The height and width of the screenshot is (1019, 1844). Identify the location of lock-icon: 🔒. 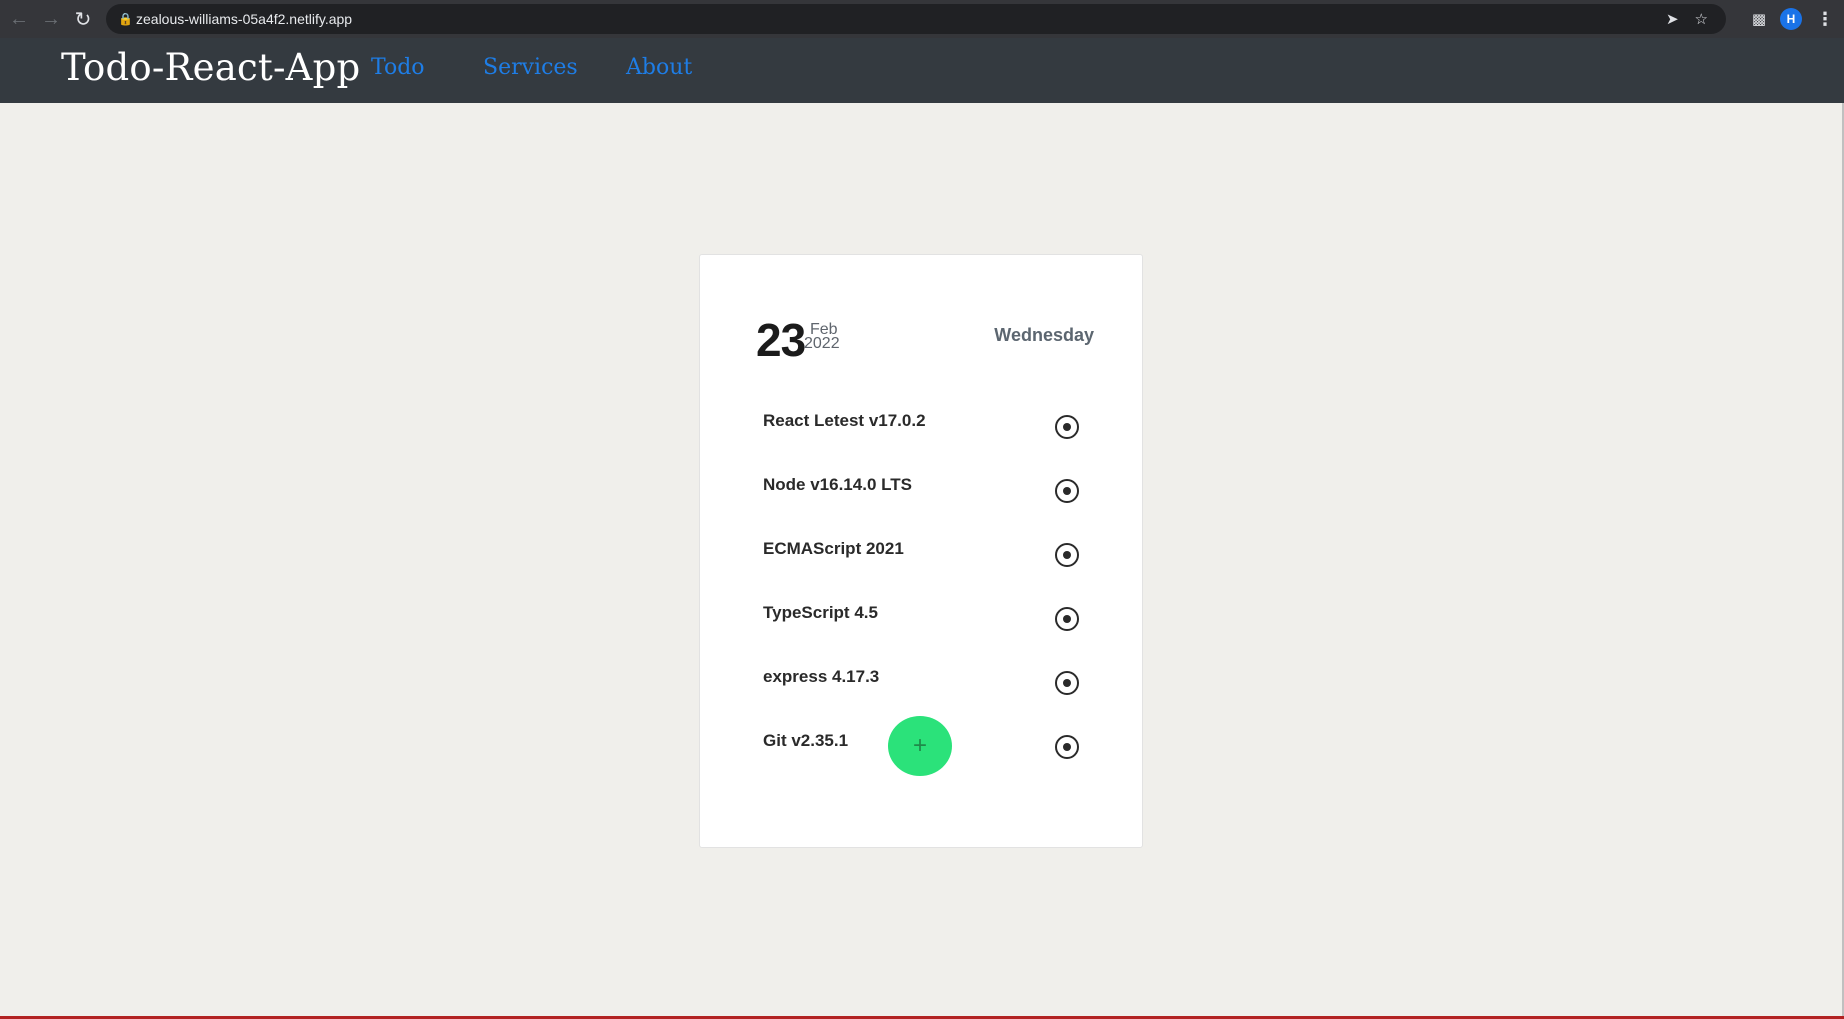
(127, 19).